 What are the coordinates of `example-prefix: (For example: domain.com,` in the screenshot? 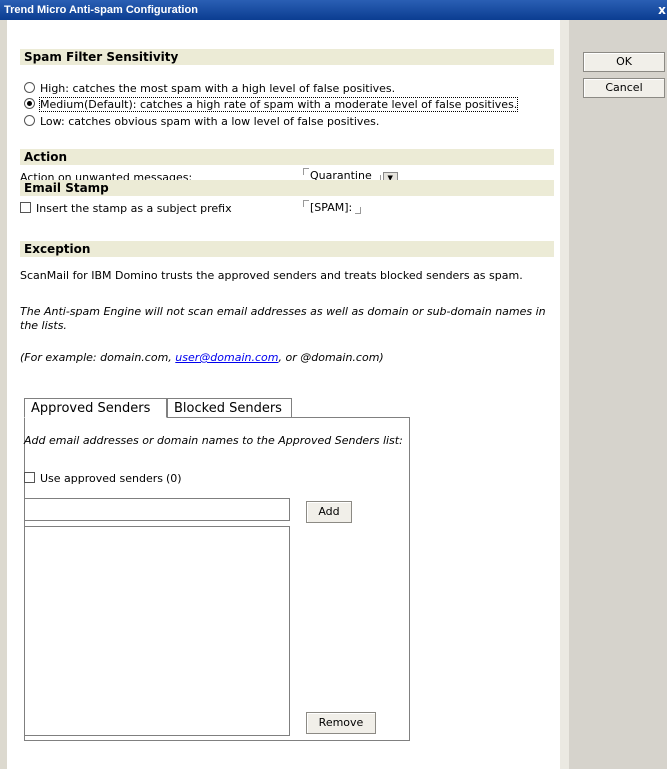 It's located at (98, 357).